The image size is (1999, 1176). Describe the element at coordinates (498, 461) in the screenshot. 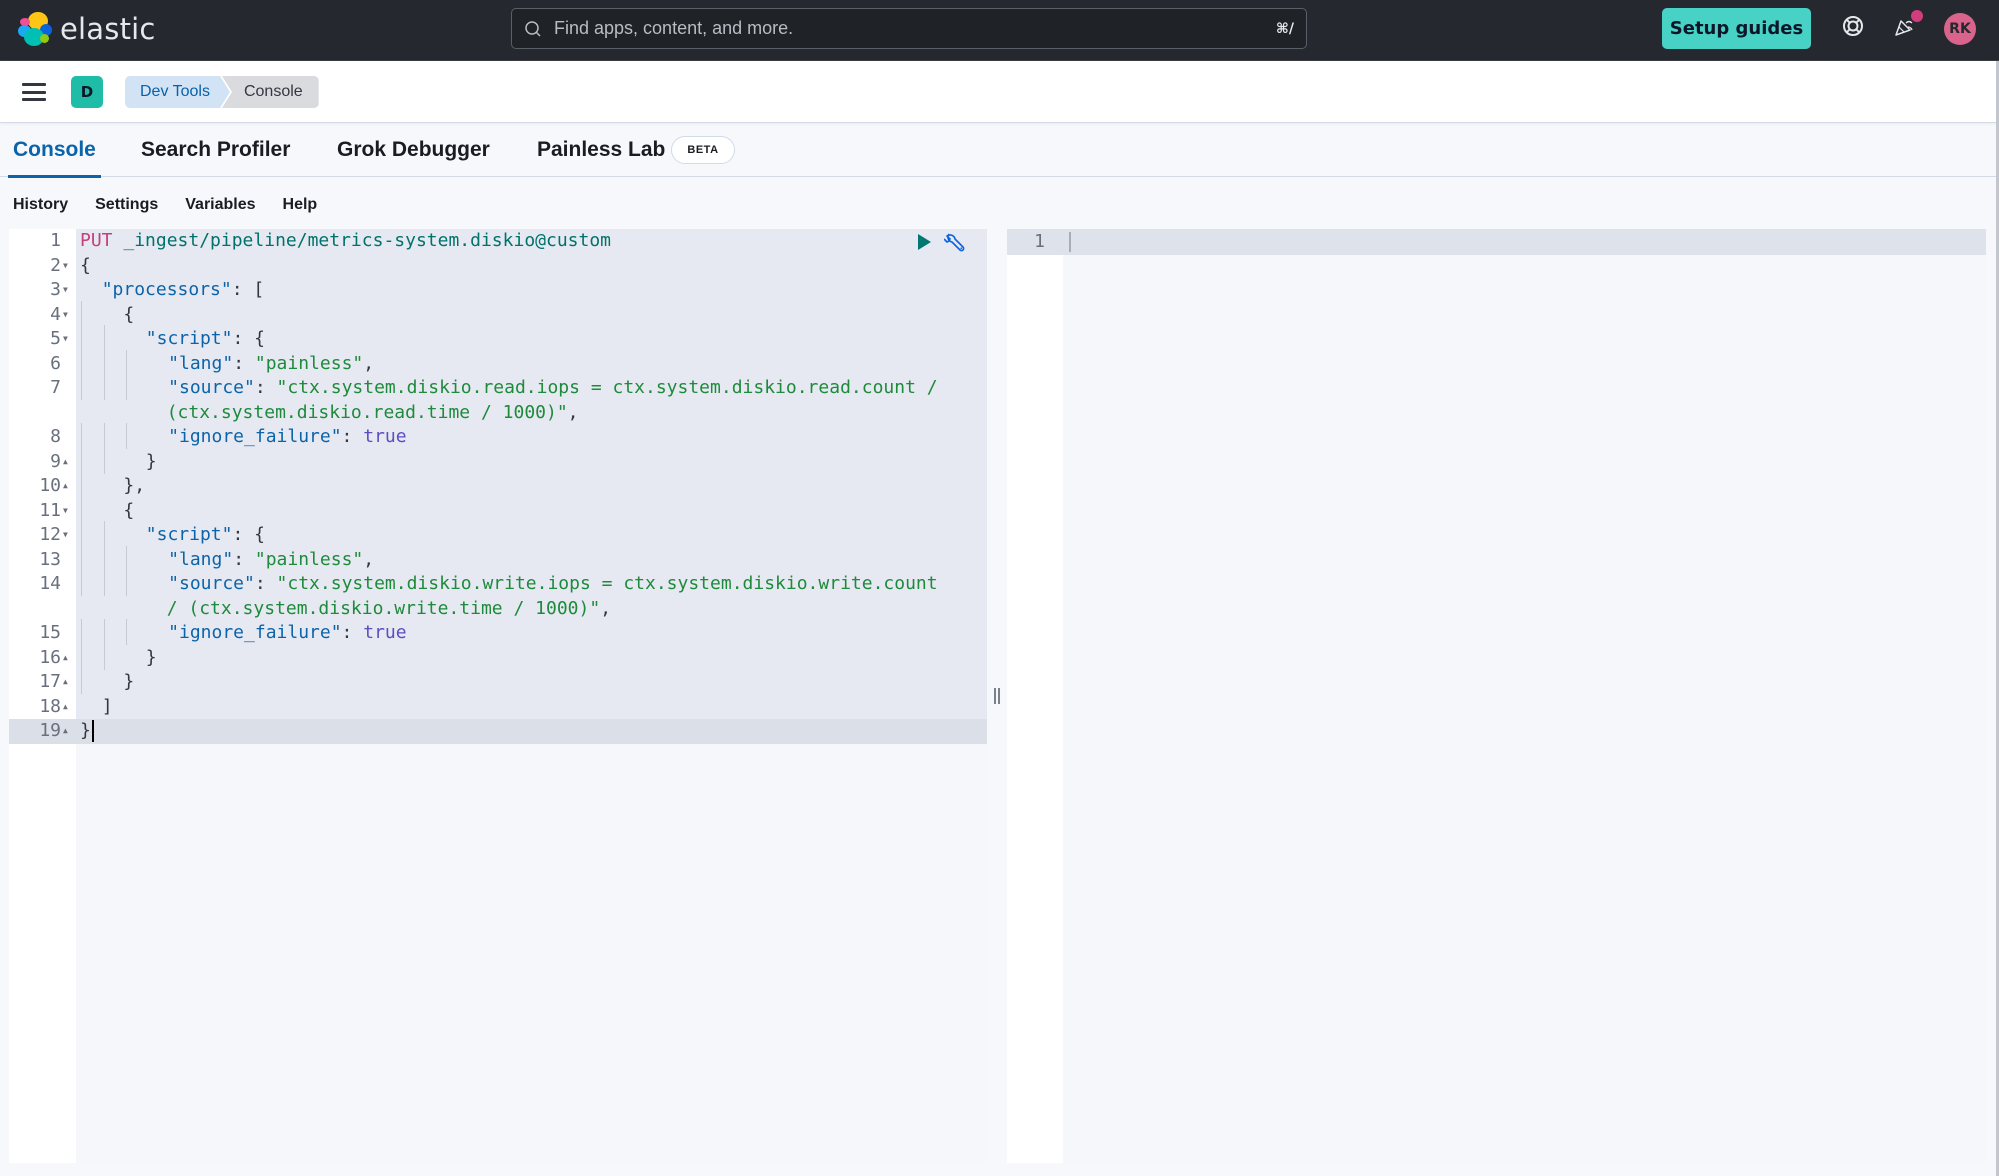

I see `code-line: 9 ▲ }` at that location.